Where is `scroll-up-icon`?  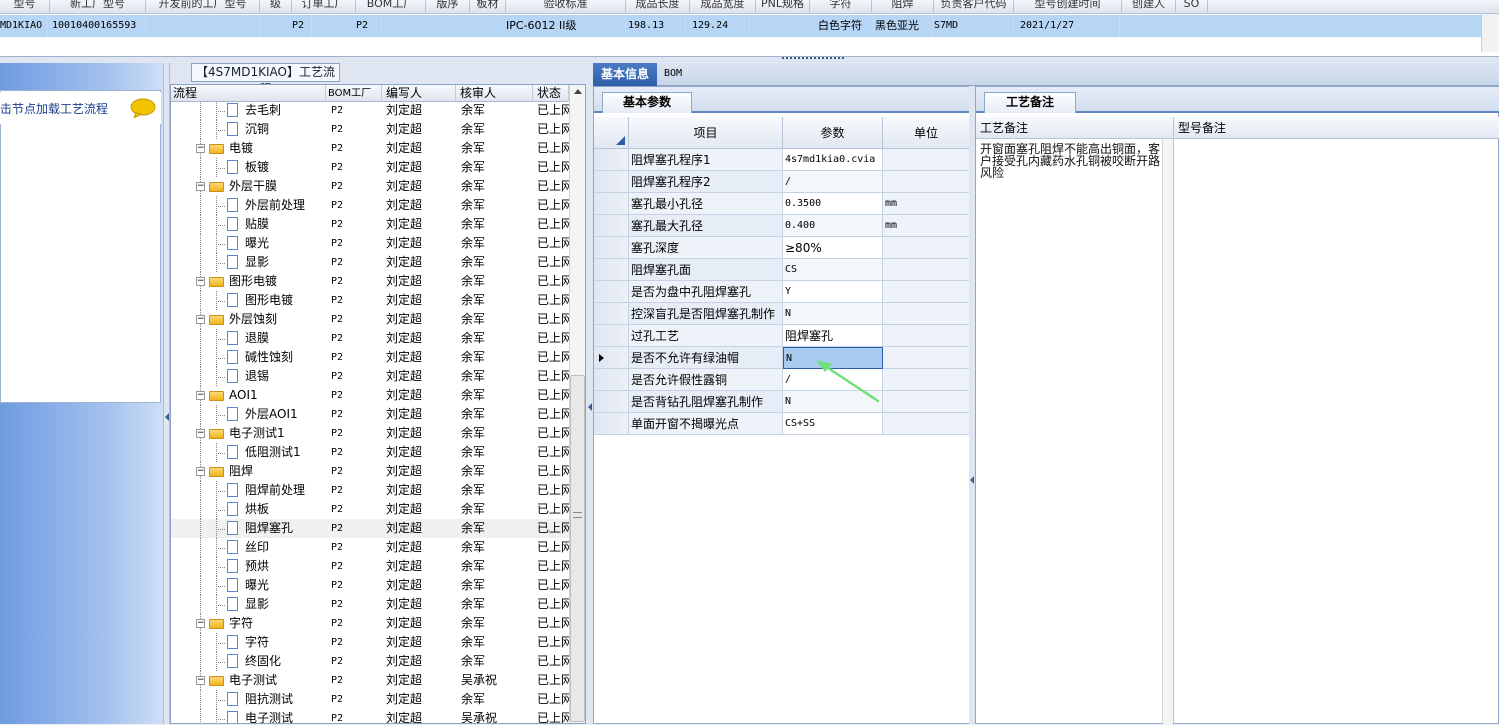 scroll-up-icon is located at coordinates (578, 91).